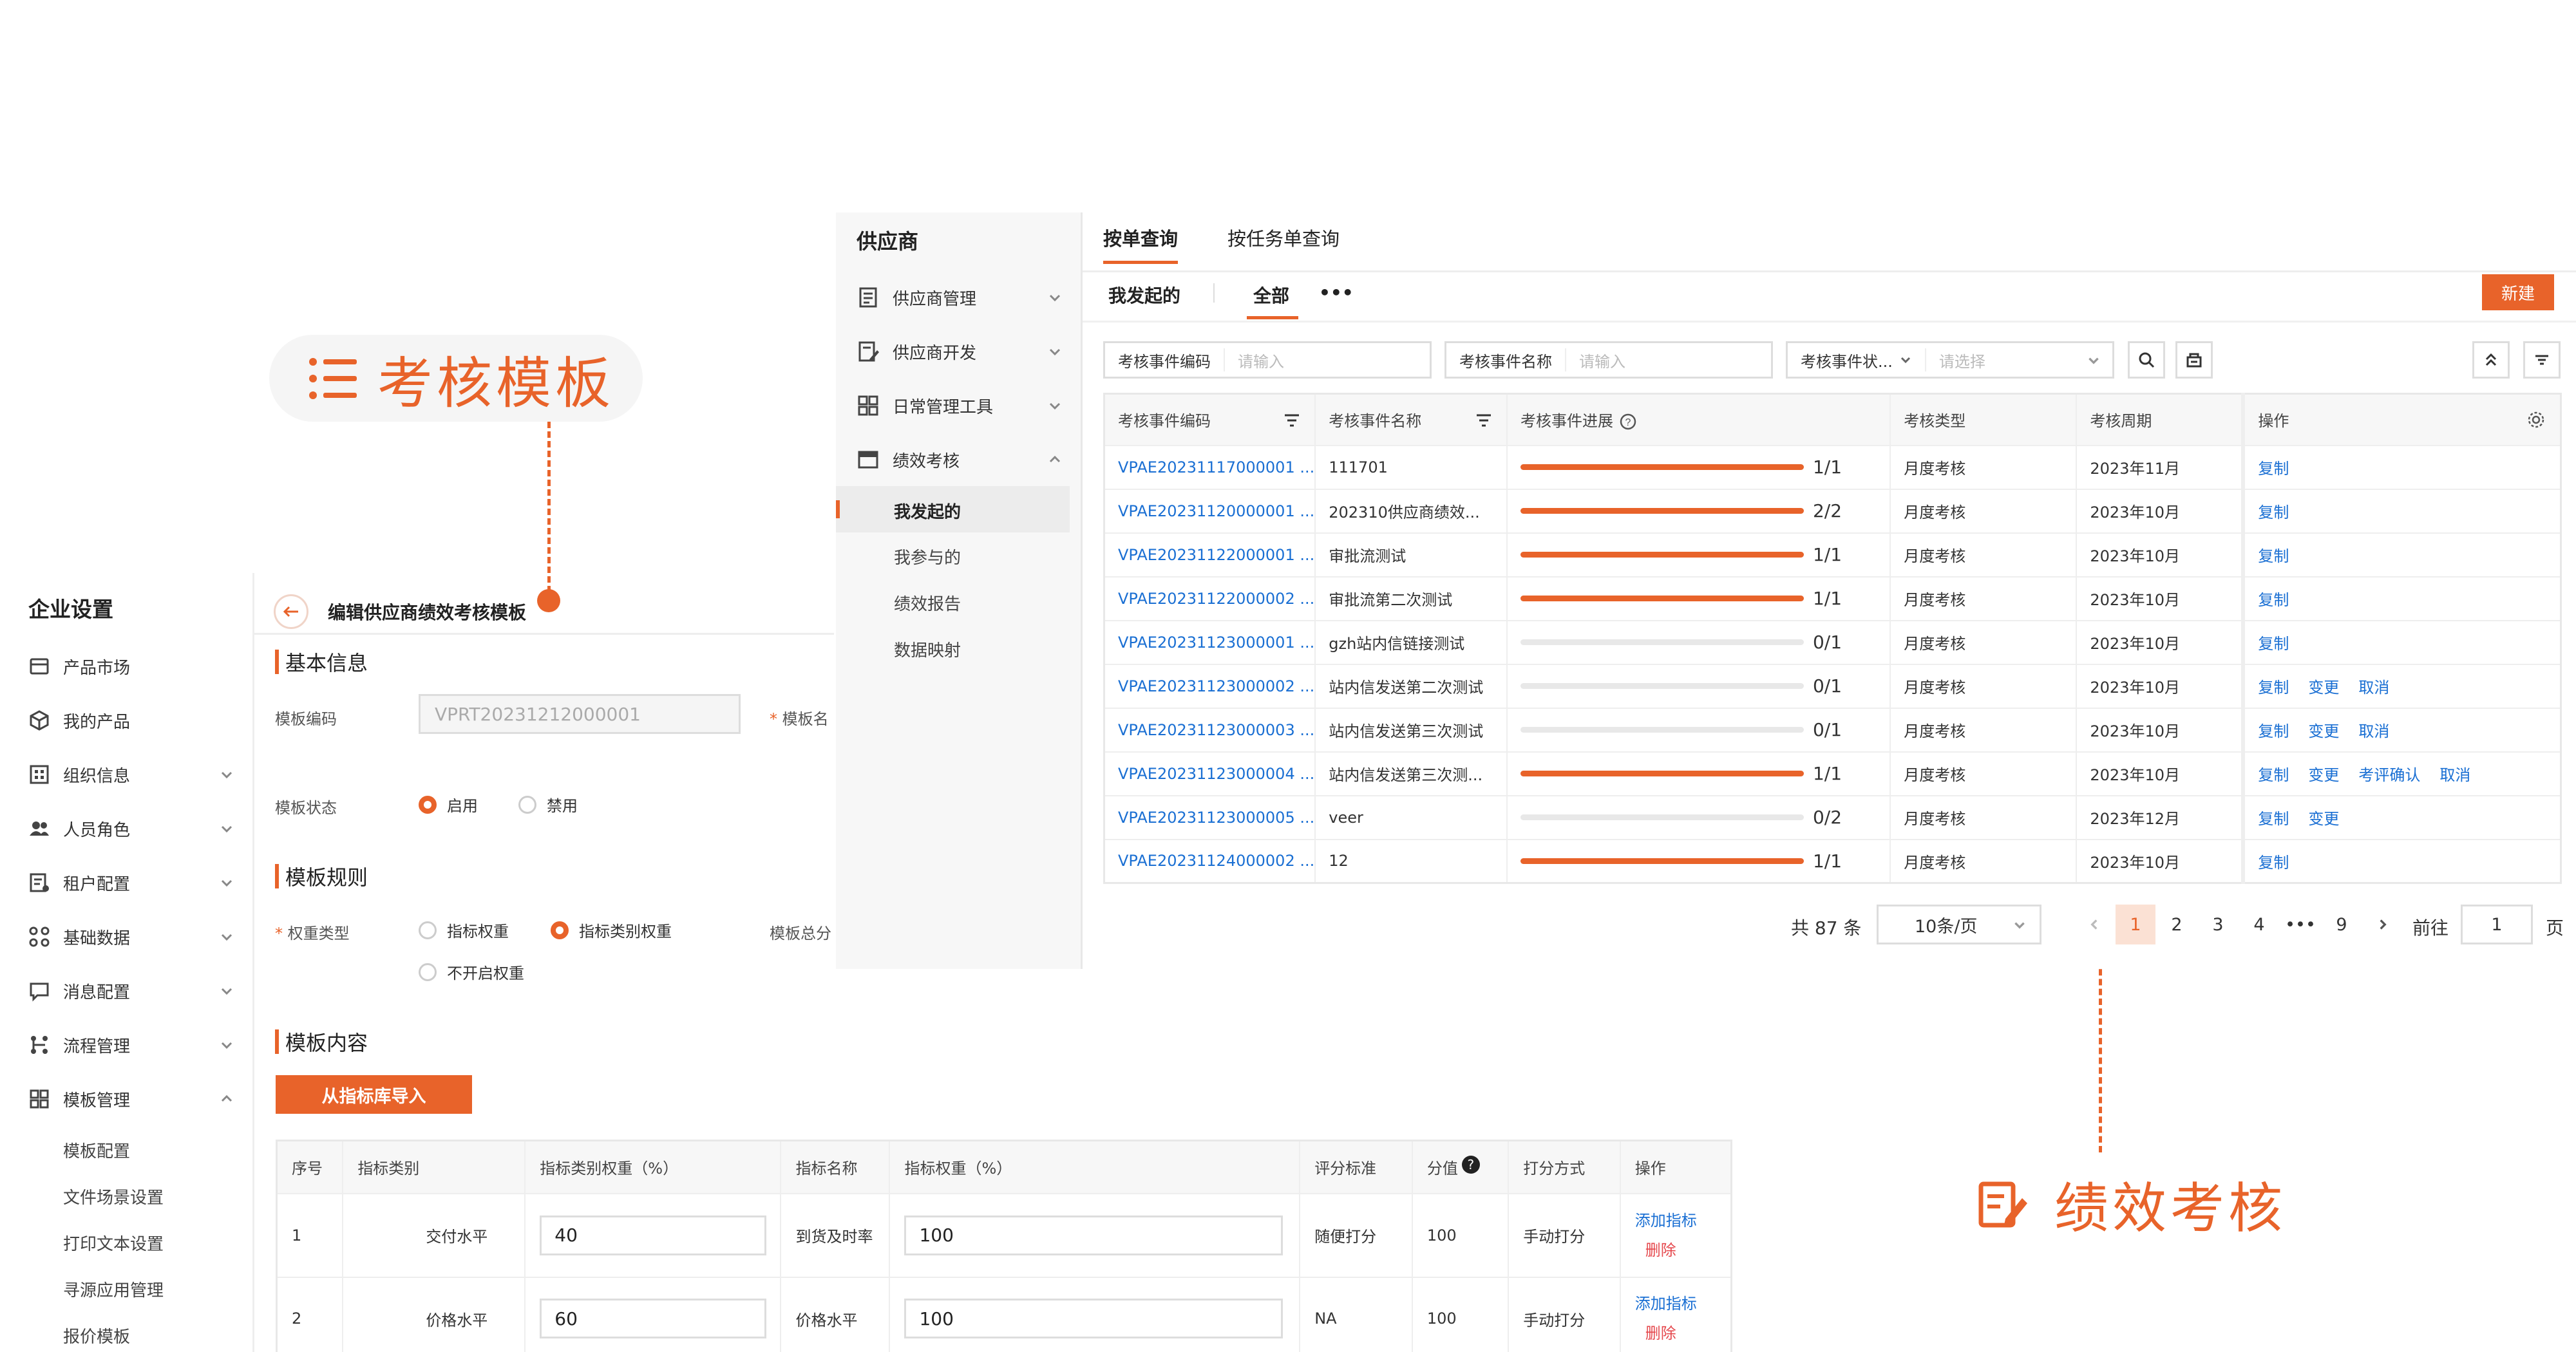  What do you see at coordinates (1272, 301) in the screenshot?
I see `tab-all: 全部` at bounding box center [1272, 301].